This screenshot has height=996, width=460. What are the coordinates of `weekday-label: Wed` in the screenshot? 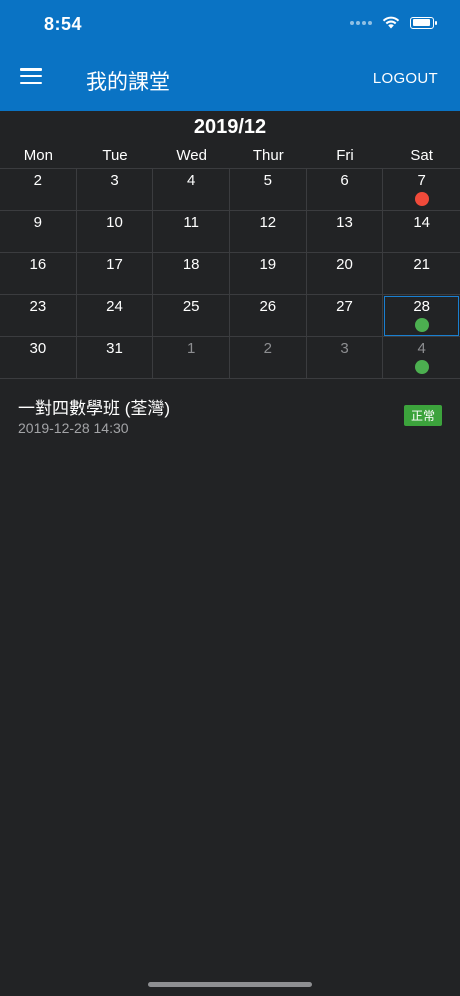 It's located at (191, 155).